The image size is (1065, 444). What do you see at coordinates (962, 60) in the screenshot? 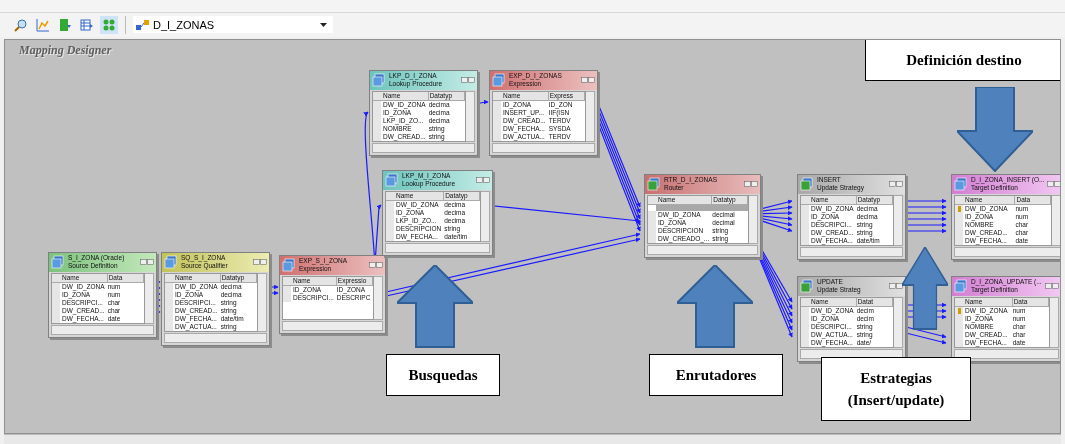
I see `callout-label: Definición destino` at bounding box center [962, 60].